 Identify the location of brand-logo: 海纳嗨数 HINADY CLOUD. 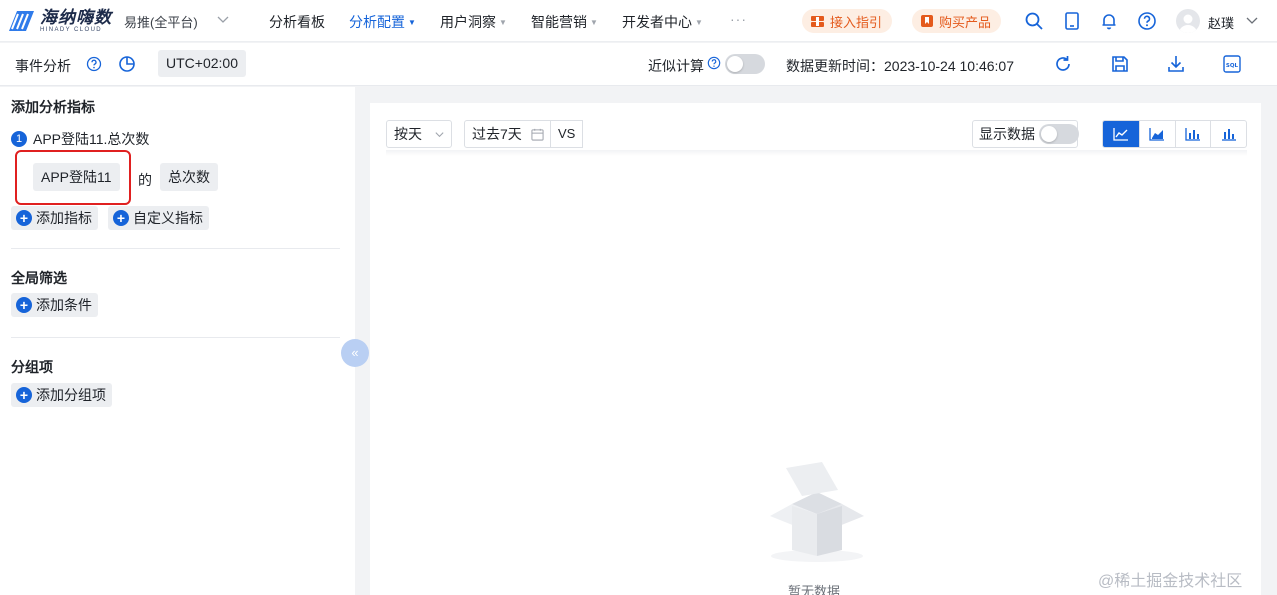
(59, 21).